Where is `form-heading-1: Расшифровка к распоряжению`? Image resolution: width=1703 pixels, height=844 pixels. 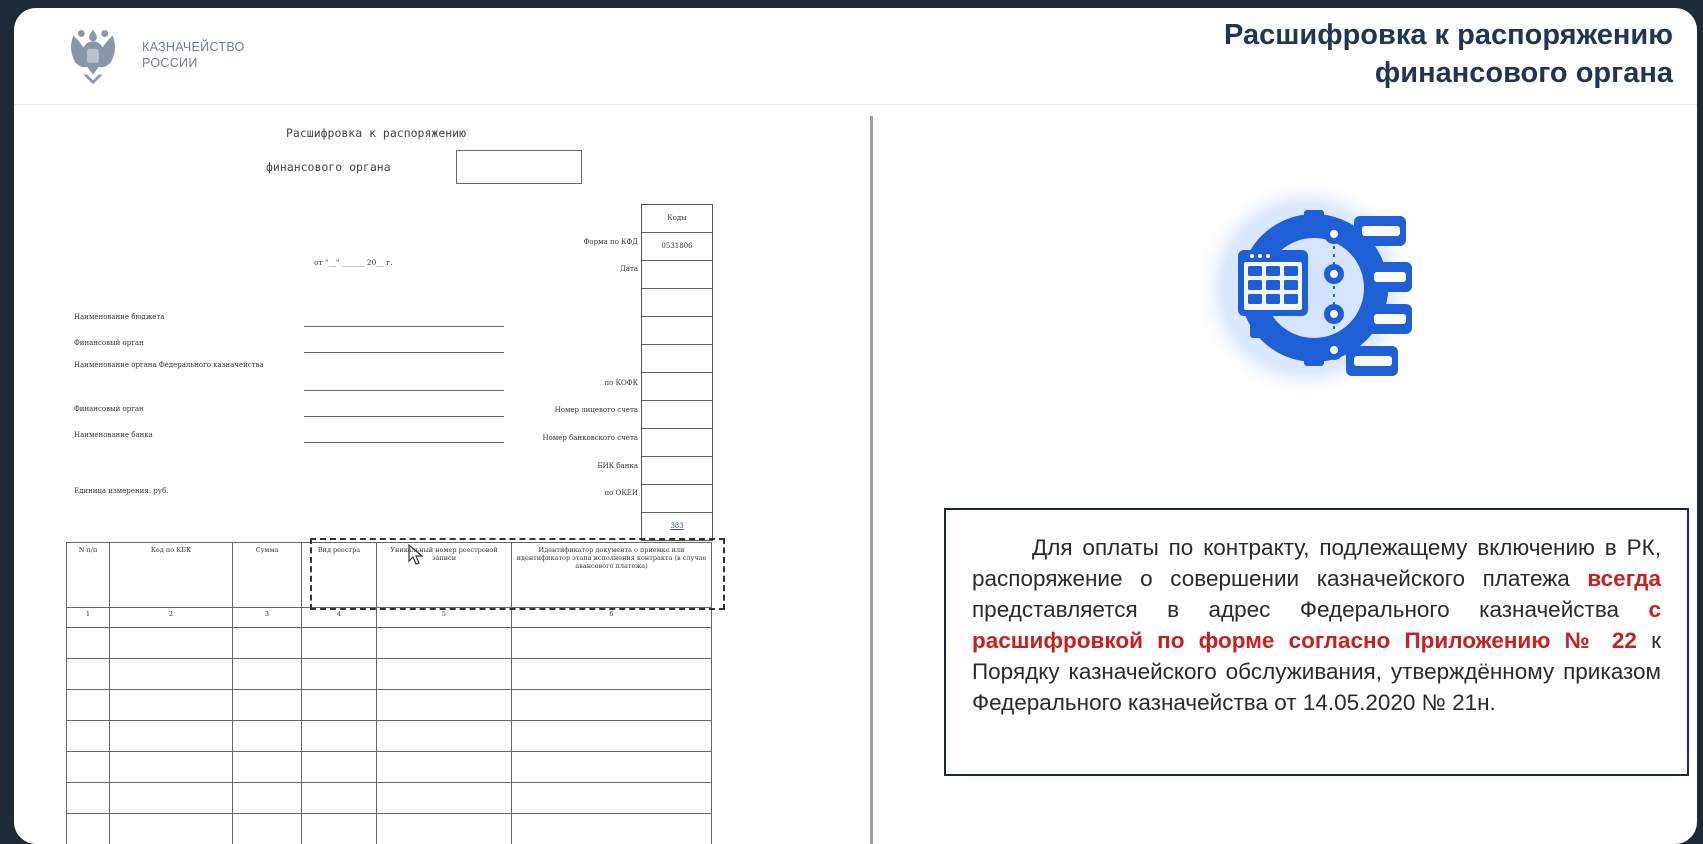
form-heading-1: Расшифровка к распоряжению is located at coordinates (376, 133).